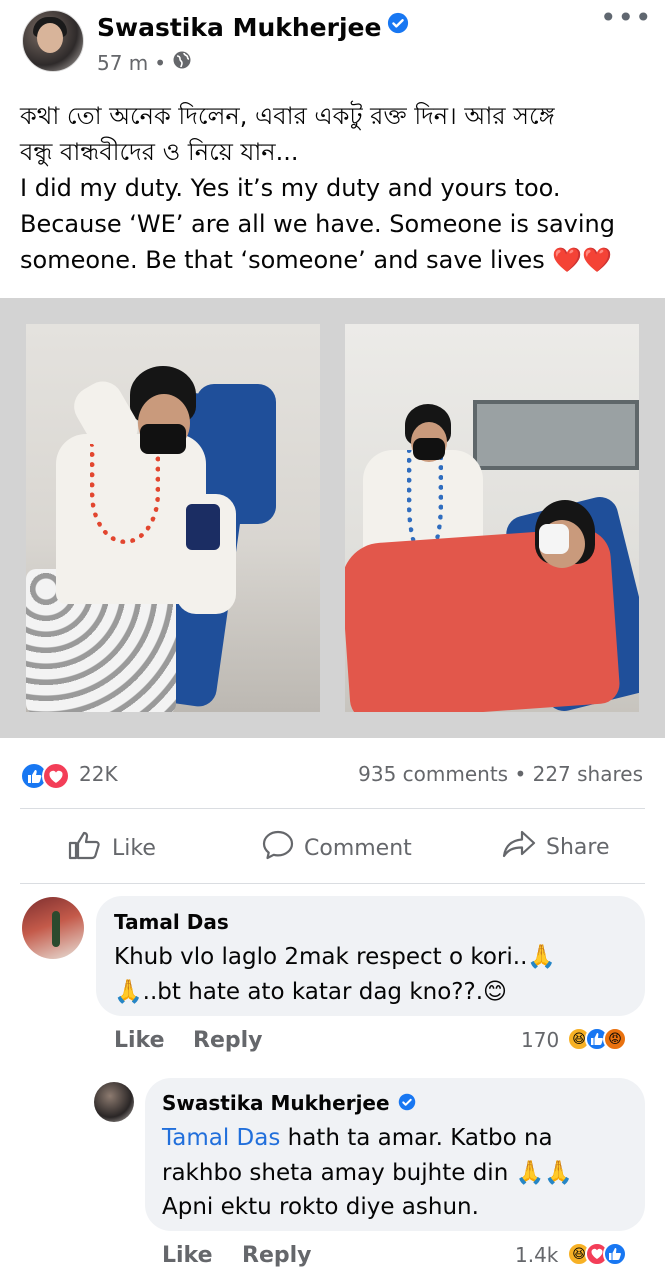 The image size is (665, 1280). What do you see at coordinates (221, 1138) in the screenshot?
I see `mention-link: Tamal Das` at bounding box center [221, 1138].